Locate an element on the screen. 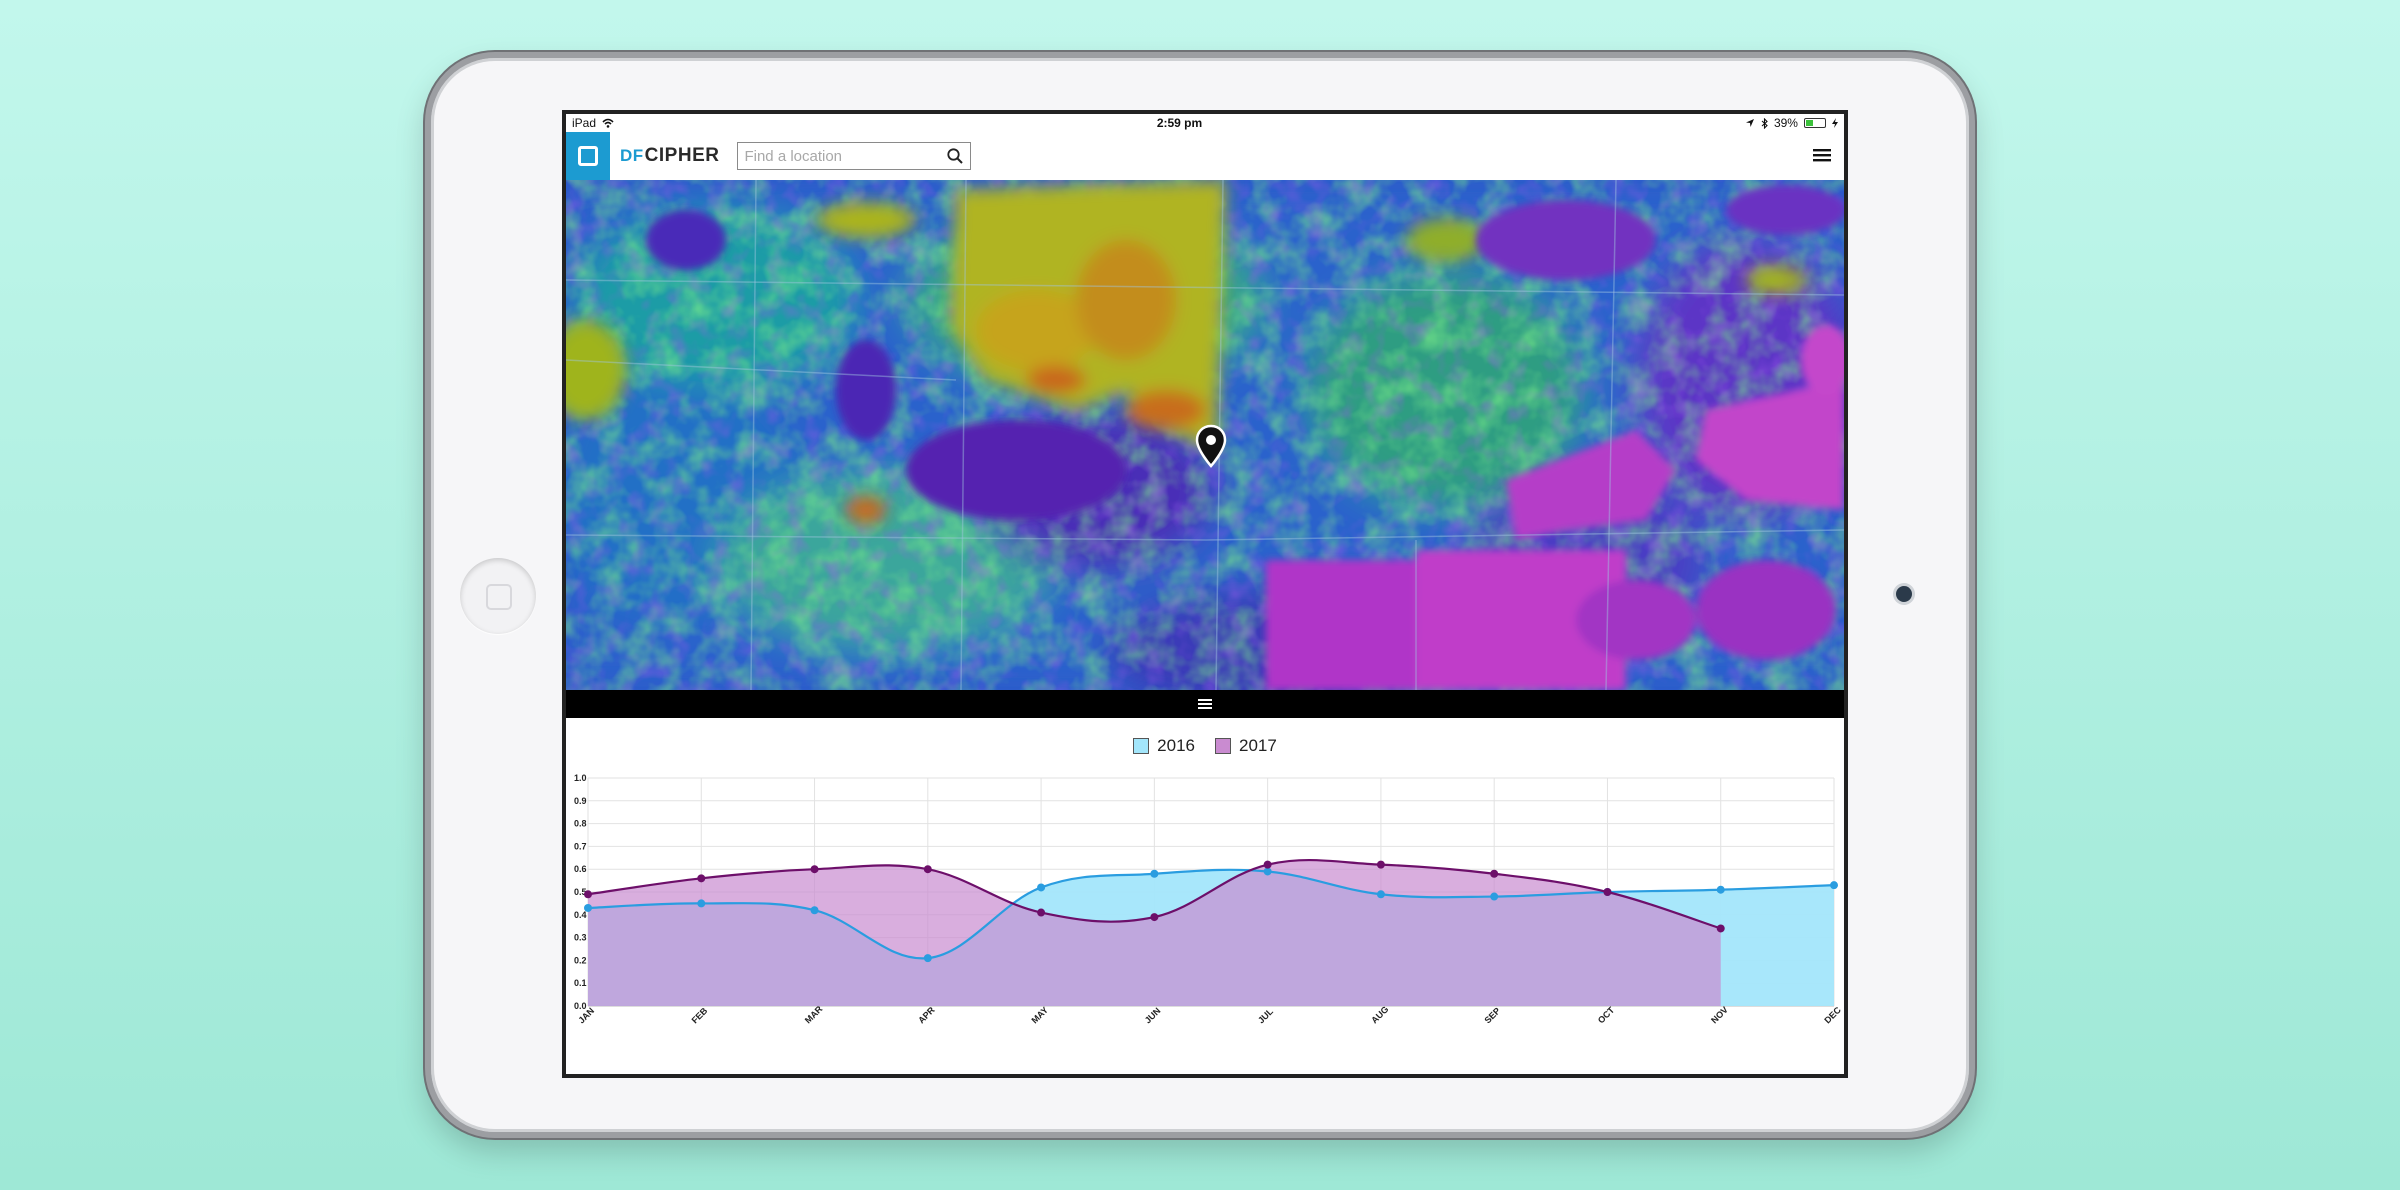 Image resolution: width=2400 pixels, height=1190 pixels. data-point-2017-jun is located at coordinates (1154, 917).